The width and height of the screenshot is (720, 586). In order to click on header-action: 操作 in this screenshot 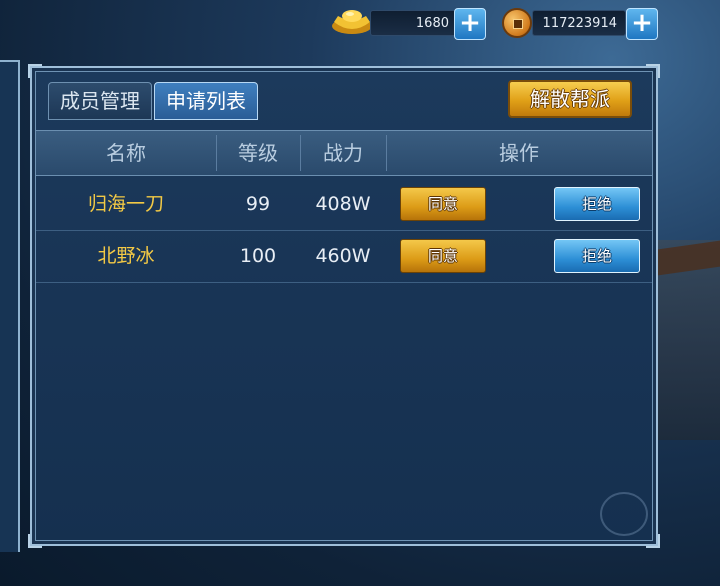, I will do `click(519, 153)`.